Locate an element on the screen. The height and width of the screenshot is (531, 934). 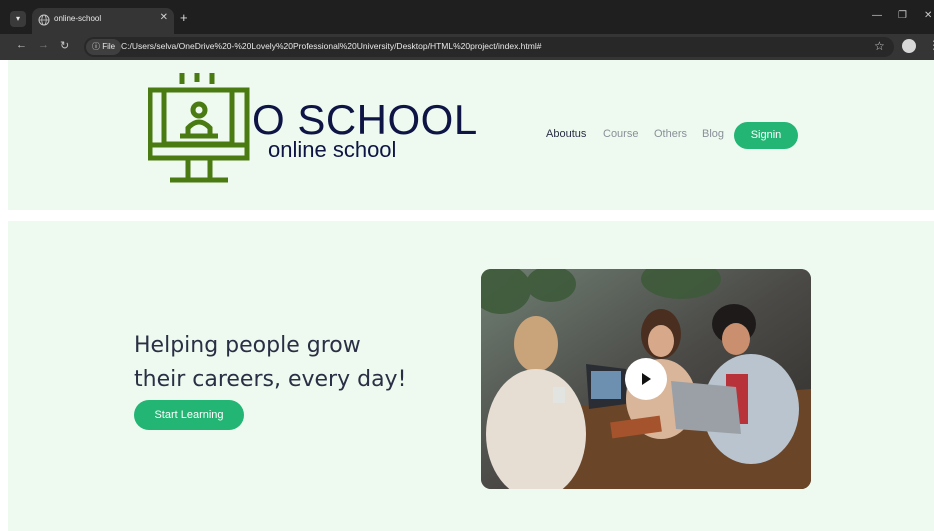
menu-icon: ⋮ is located at coordinates (931, 45).